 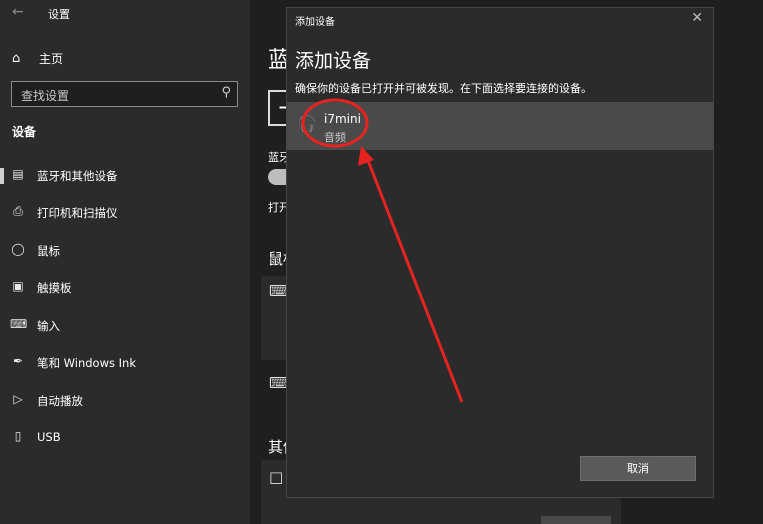 I want to click on headset-icon: 🎧, so click(x=307, y=123).